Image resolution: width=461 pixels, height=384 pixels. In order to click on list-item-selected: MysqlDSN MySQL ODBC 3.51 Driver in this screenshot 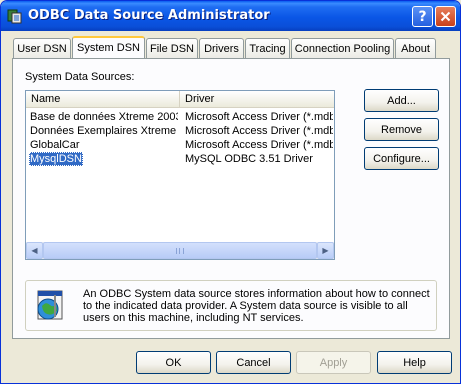, I will do `click(180, 159)`.